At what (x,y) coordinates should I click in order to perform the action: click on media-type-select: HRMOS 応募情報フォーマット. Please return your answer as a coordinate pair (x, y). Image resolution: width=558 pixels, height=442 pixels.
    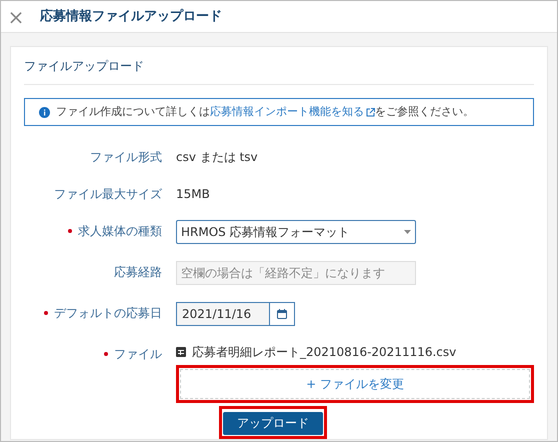
    Looking at the image, I should click on (296, 232).